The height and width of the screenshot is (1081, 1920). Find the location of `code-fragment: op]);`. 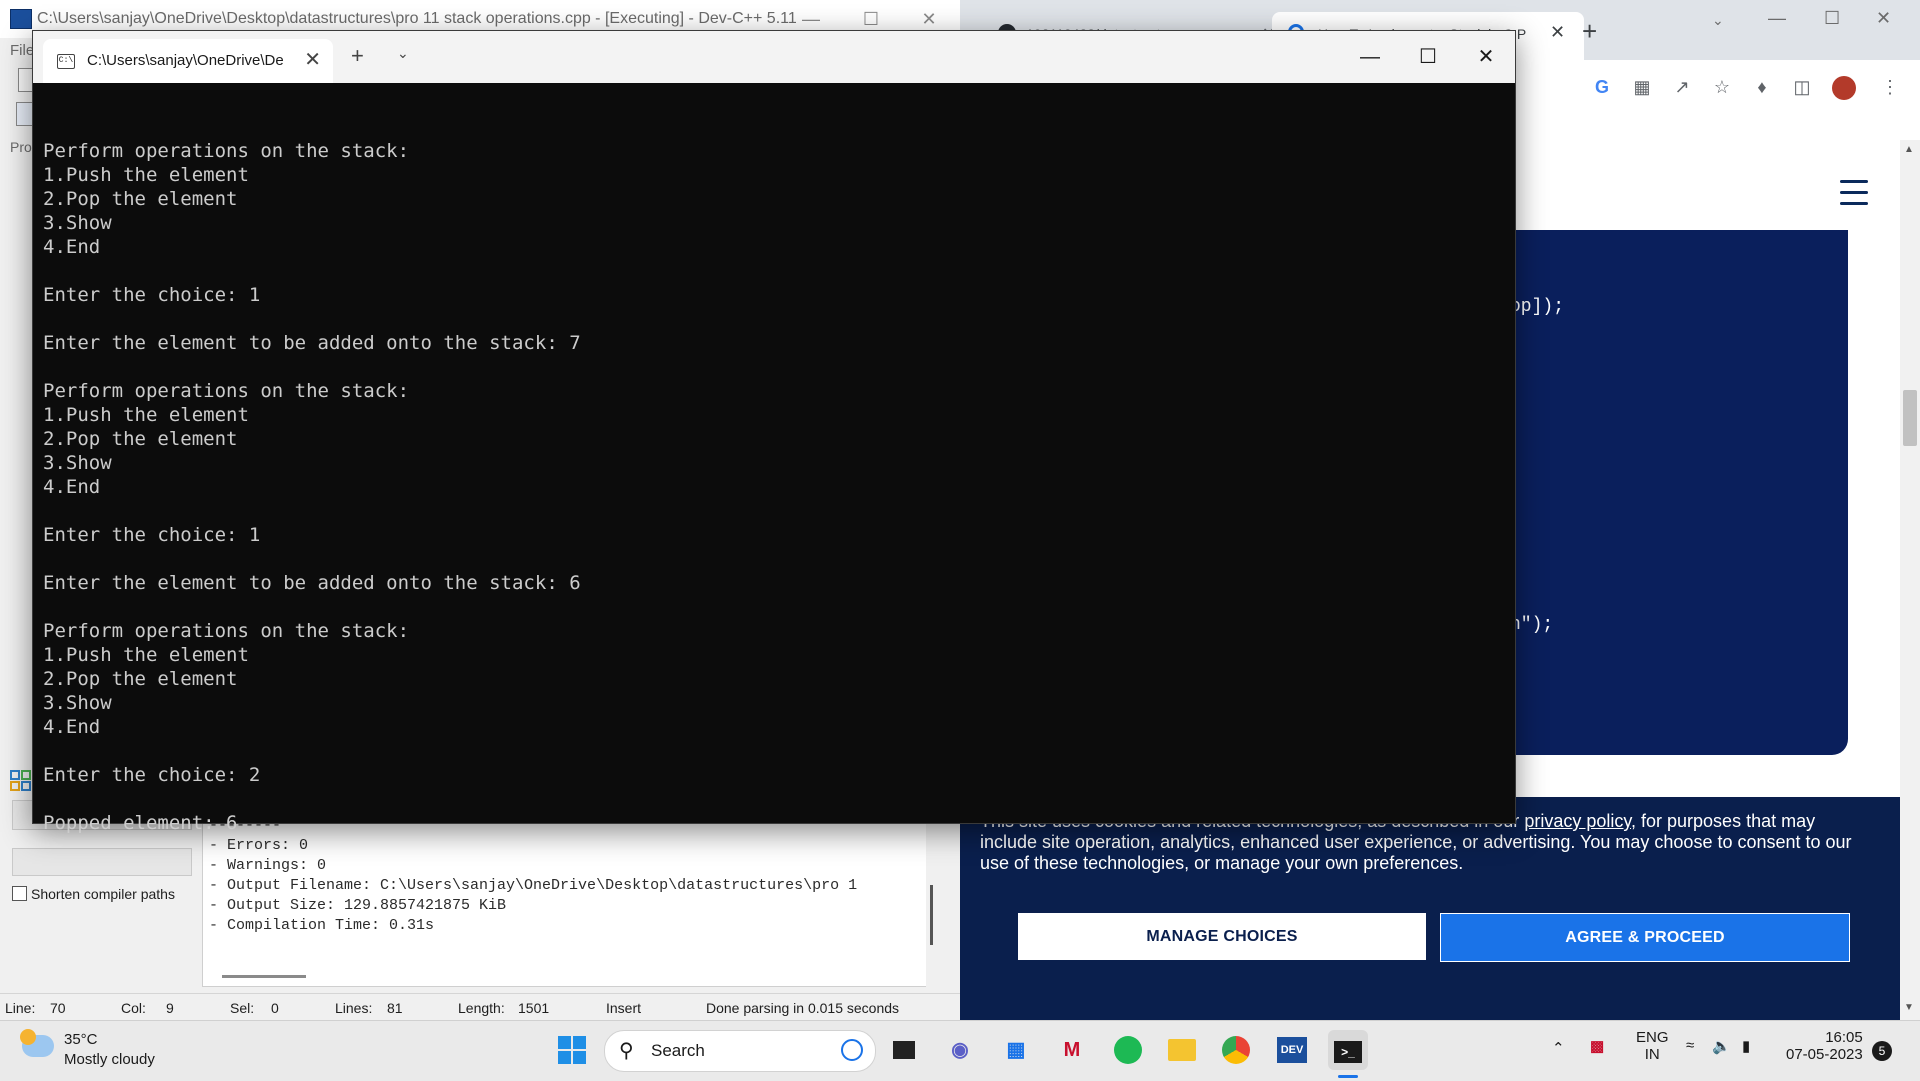

code-fragment: op]); is located at coordinates (1537, 307).